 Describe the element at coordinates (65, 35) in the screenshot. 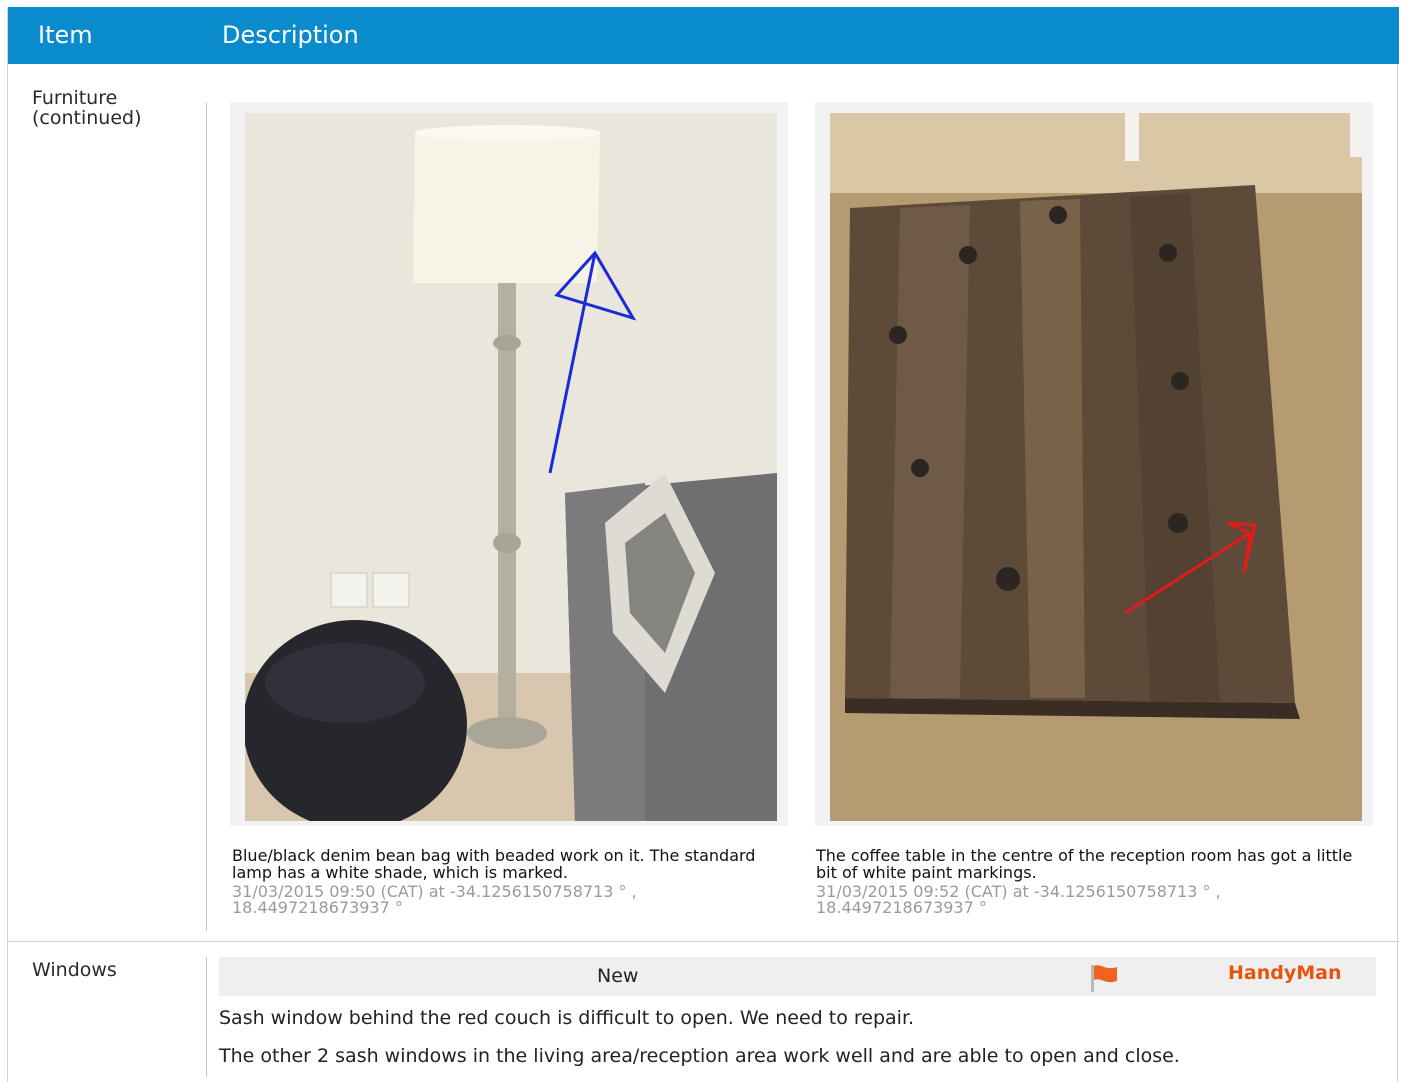

I see `column-header-item: Item` at that location.